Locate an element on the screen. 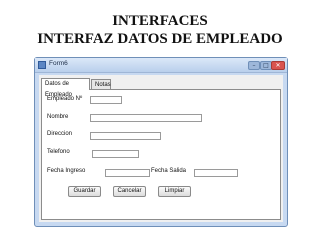 This screenshot has width=320, height=240. fecha-ingreso-field is located at coordinates (127, 173).